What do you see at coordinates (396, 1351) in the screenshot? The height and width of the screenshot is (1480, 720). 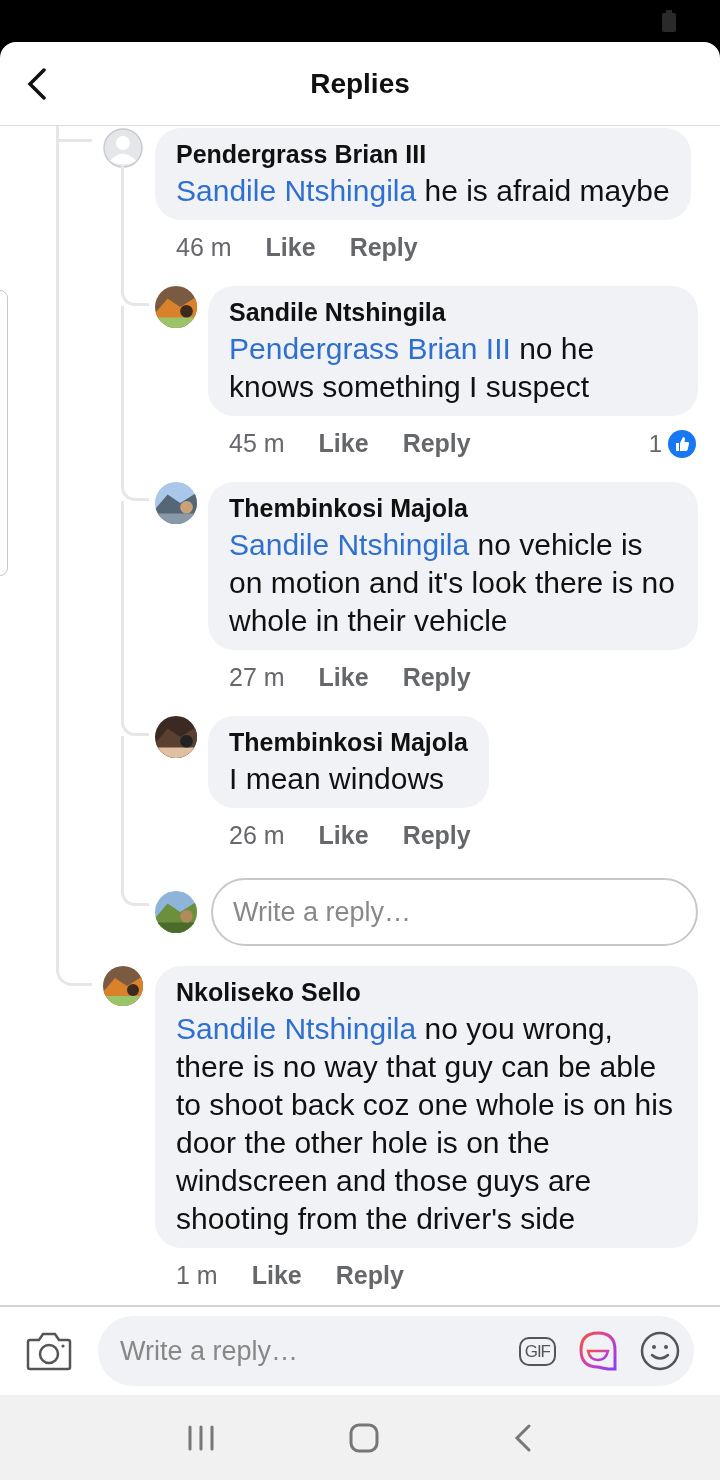 I see `comment-input: Write a reply… GIF` at bounding box center [396, 1351].